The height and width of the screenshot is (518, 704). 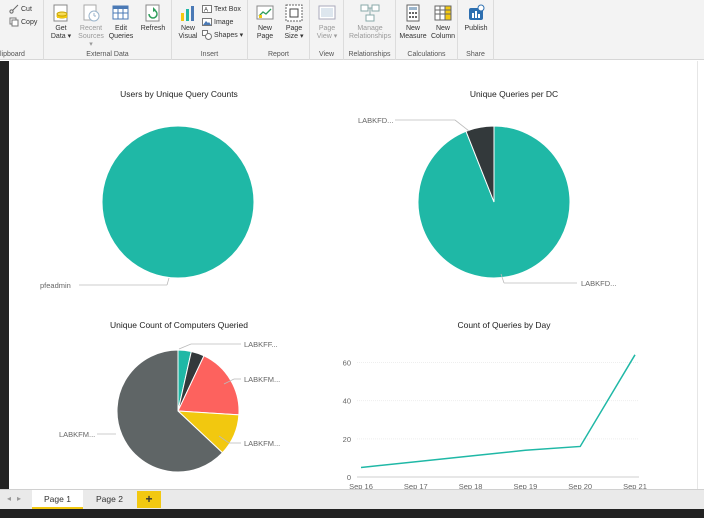 I want to click on text-box-icon: A, so click(x=207, y=9).